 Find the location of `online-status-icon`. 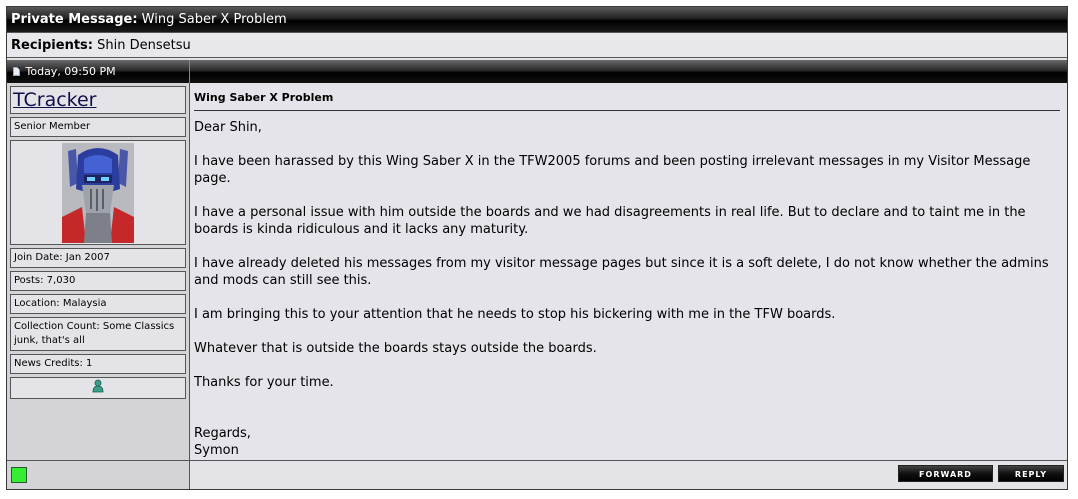

online-status-icon is located at coordinates (19, 475).